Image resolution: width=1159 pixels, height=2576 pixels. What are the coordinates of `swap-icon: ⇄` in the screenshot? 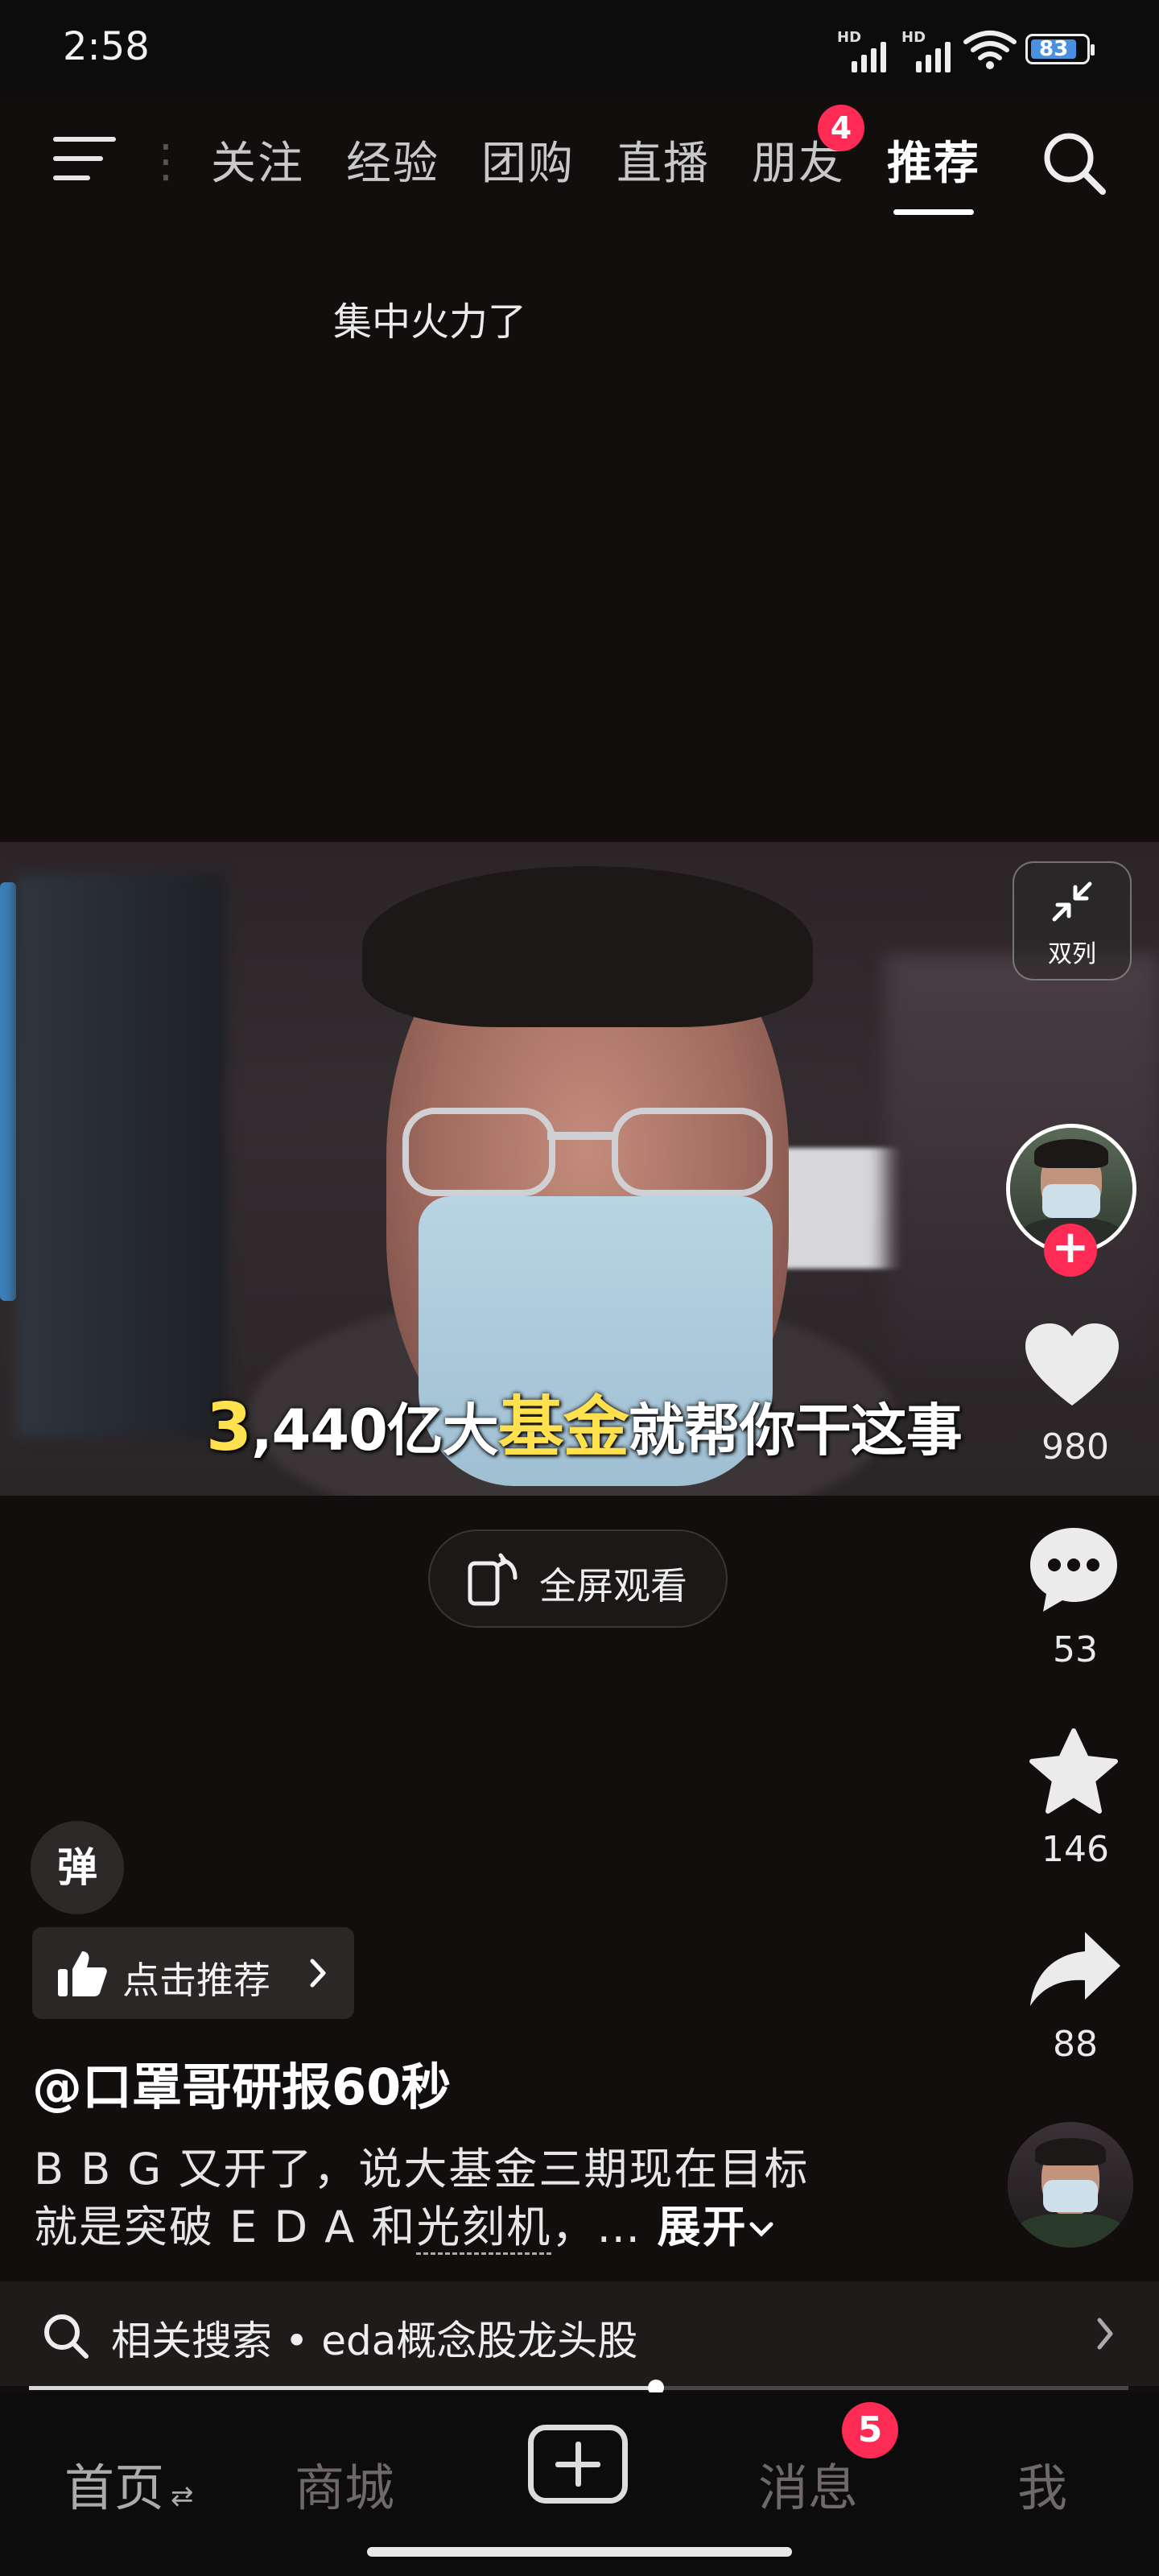 It's located at (182, 2496).